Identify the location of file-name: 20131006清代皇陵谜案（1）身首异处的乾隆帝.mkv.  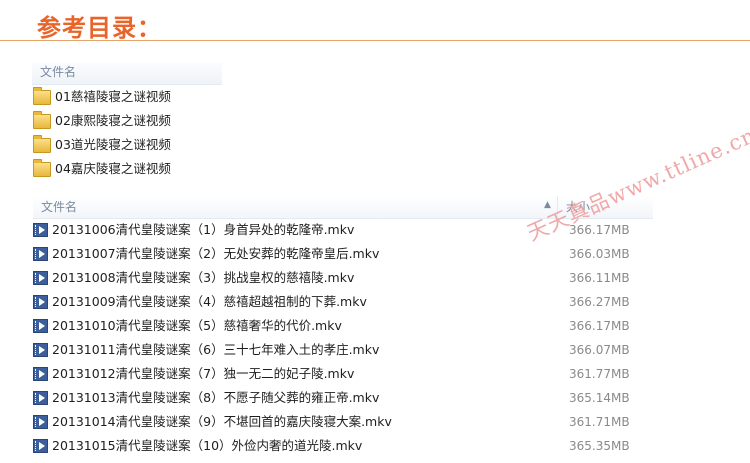
(203, 229).